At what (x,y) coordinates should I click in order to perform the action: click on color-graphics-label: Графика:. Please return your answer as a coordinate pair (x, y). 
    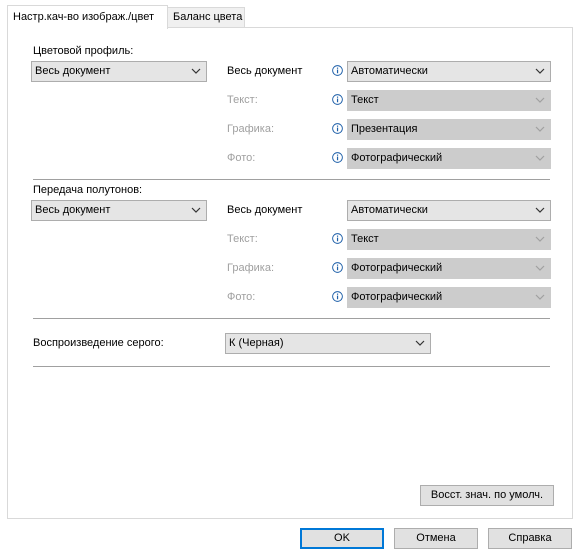
    Looking at the image, I should click on (250, 129).